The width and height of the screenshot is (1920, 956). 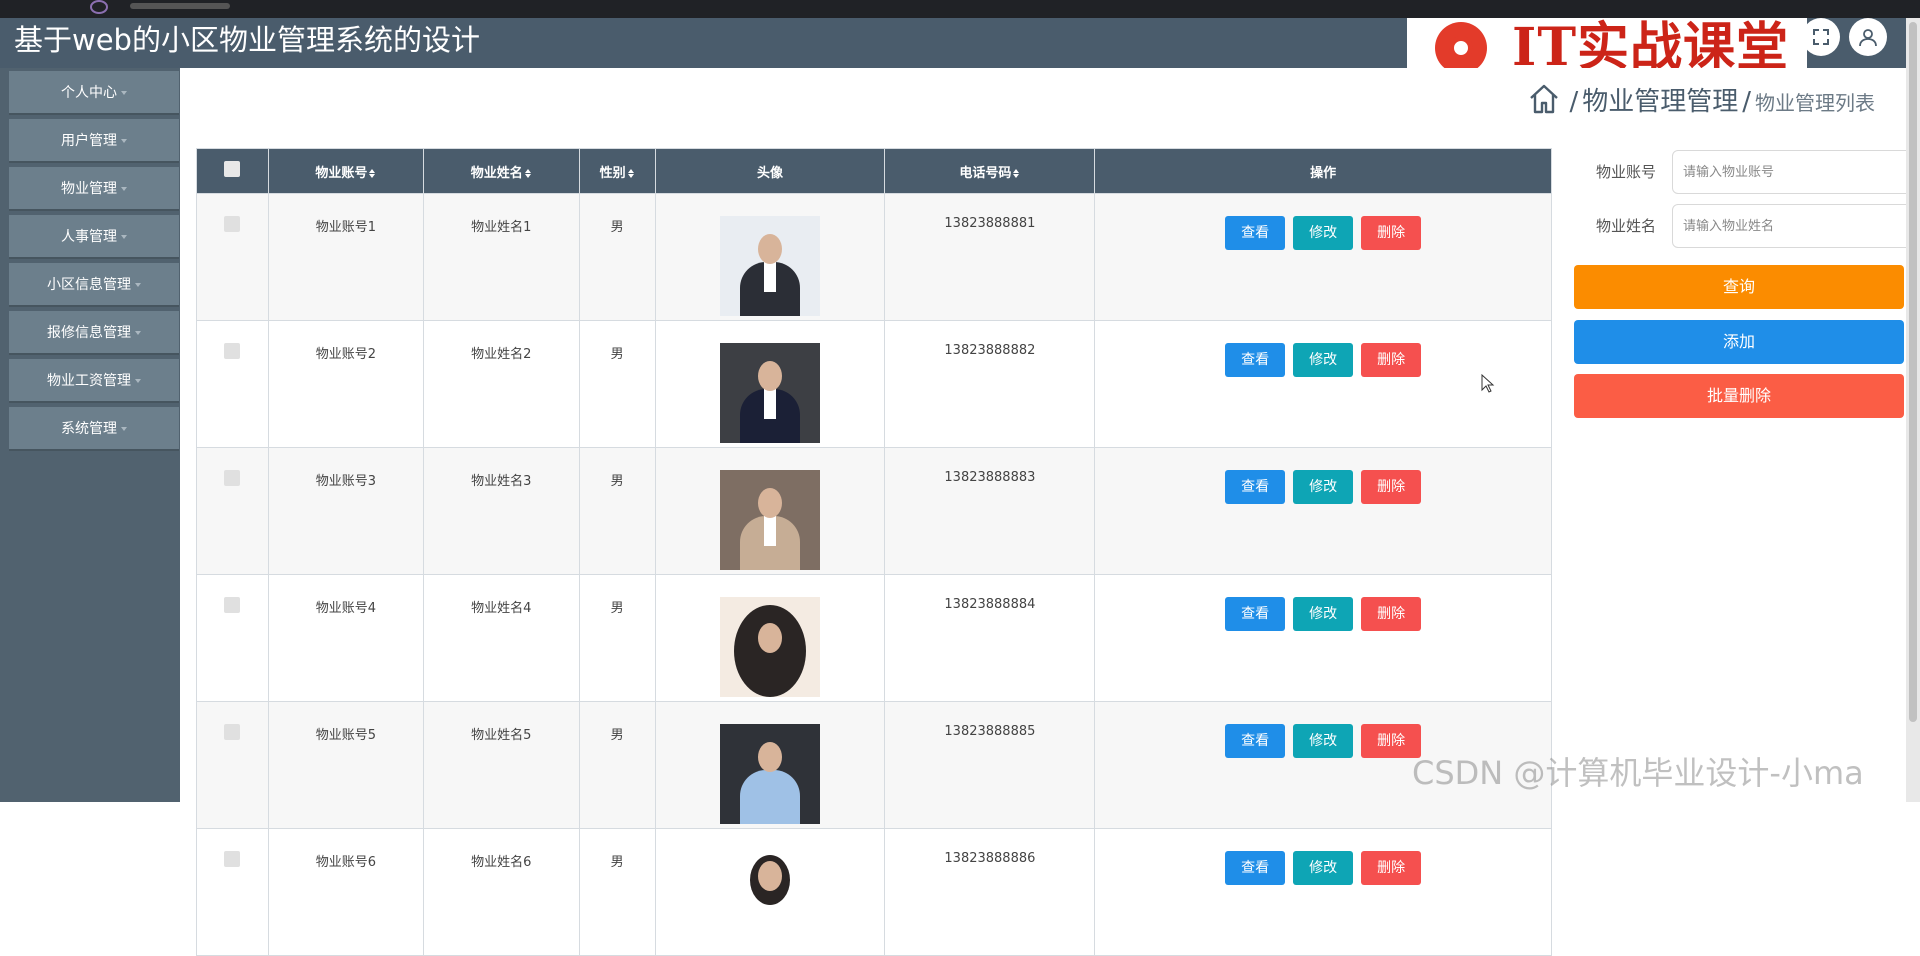 What do you see at coordinates (612, 173) in the screenshot?
I see `header-label: 性别` at bounding box center [612, 173].